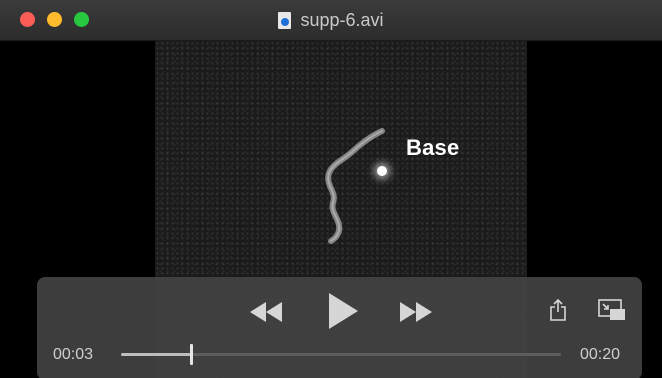  Describe the element at coordinates (73, 354) in the screenshot. I see `current-time: 00:03` at that location.